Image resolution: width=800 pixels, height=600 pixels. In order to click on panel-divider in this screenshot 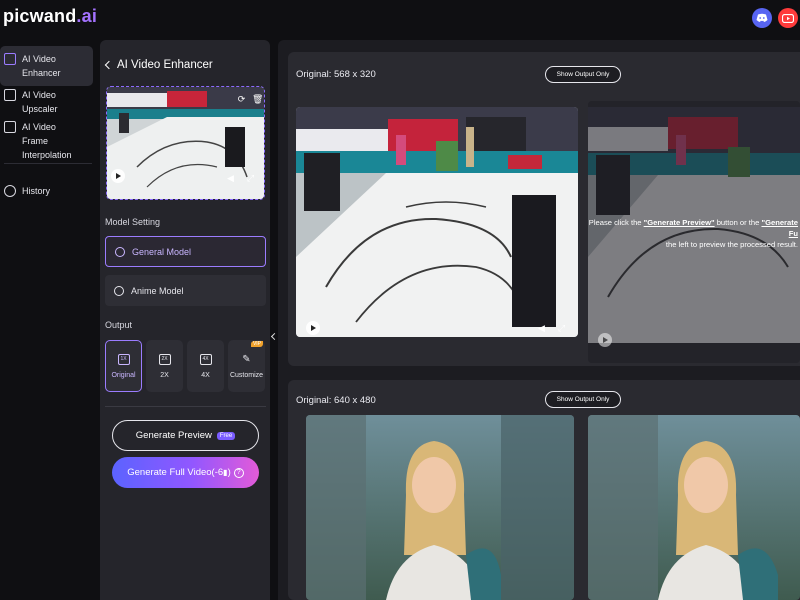, I will do `click(185, 406)`.